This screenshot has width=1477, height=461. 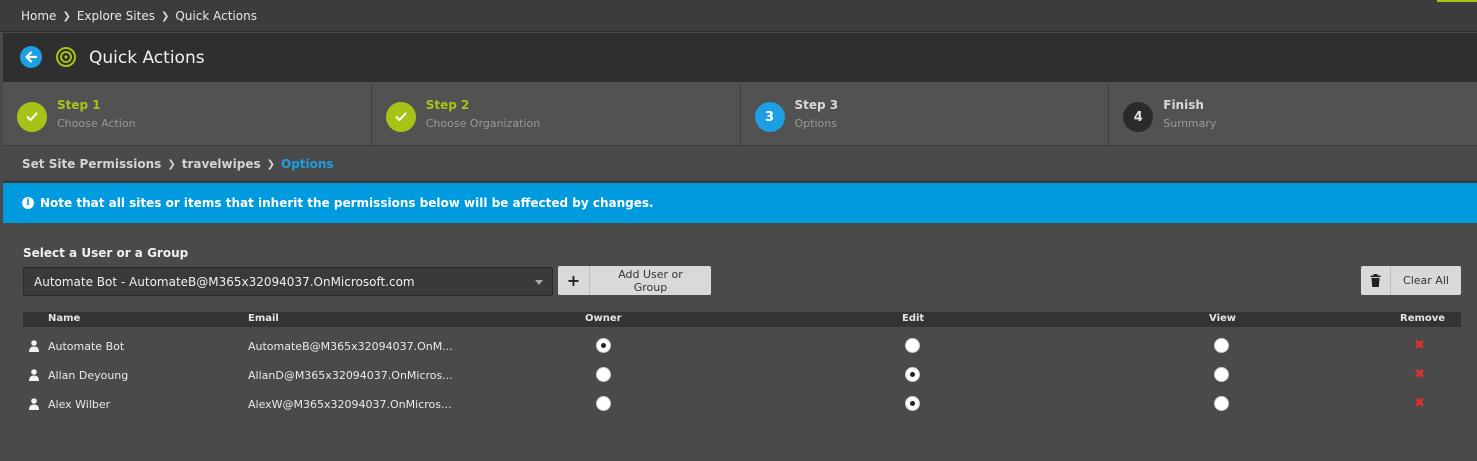 I want to click on back-arrow-icon, so click(x=31, y=57).